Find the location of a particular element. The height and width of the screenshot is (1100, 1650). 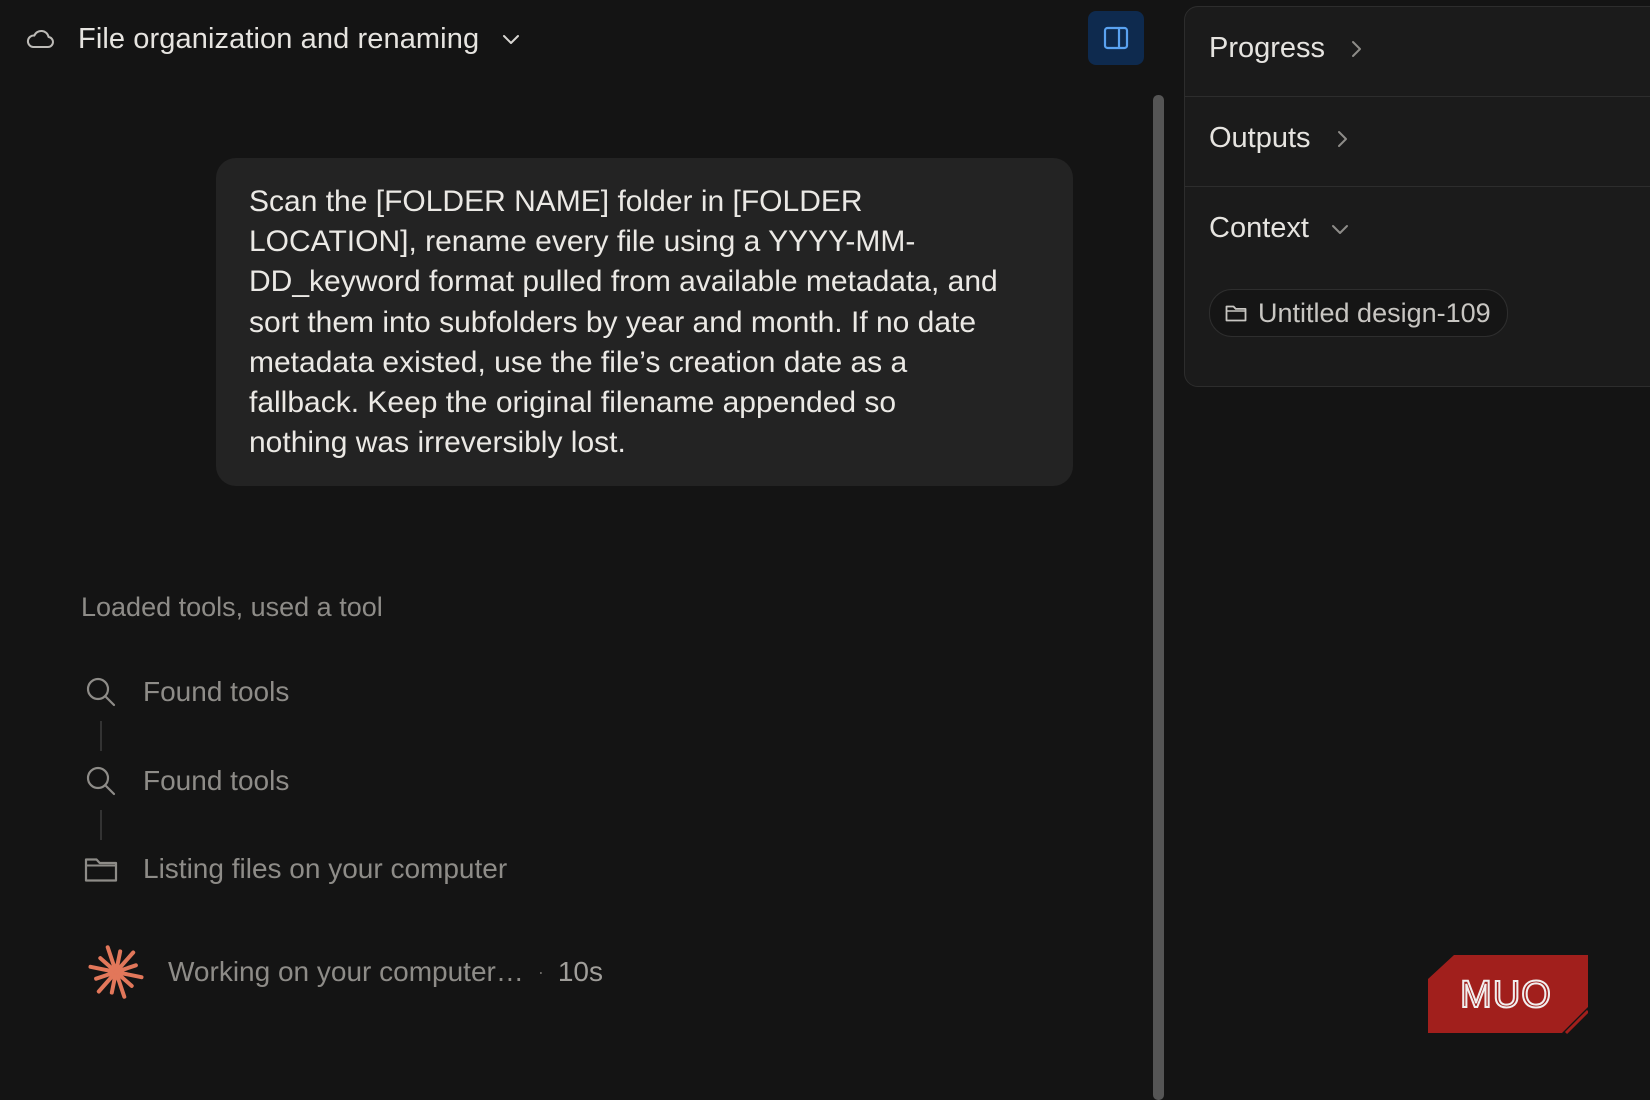

chat-header: File organization and renaming is located at coordinates (273, 39).